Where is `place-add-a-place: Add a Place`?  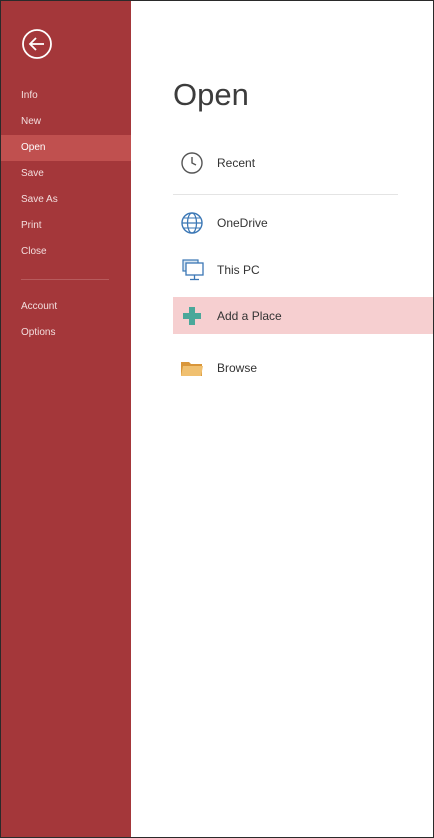
place-add-a-place: Add a Place is located at coordinates (303, 315).